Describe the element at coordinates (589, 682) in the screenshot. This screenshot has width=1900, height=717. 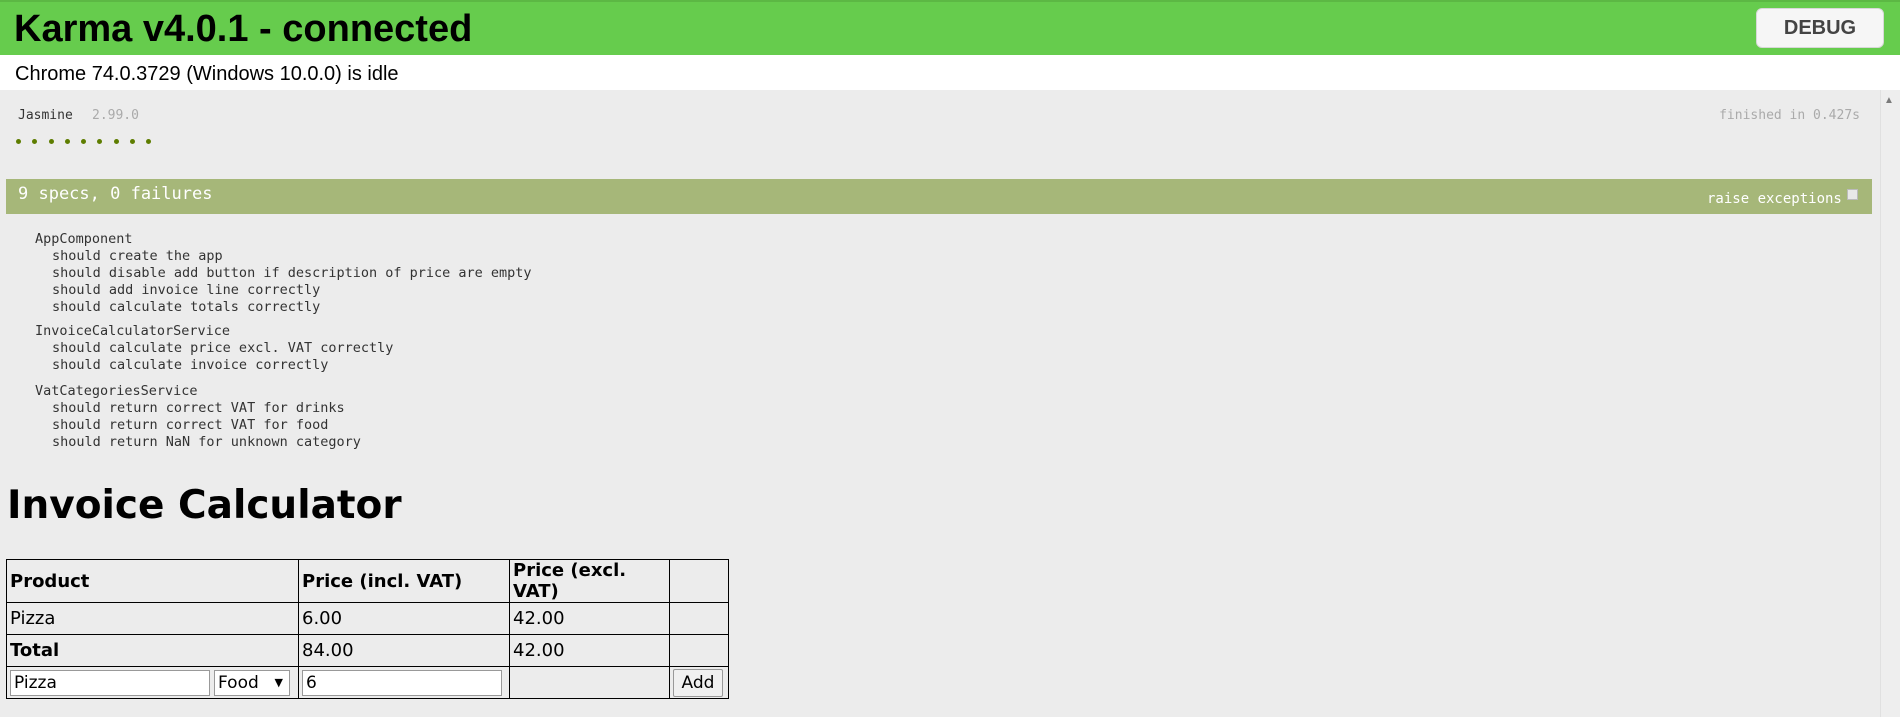
I see `input-empty-cell` at that location.